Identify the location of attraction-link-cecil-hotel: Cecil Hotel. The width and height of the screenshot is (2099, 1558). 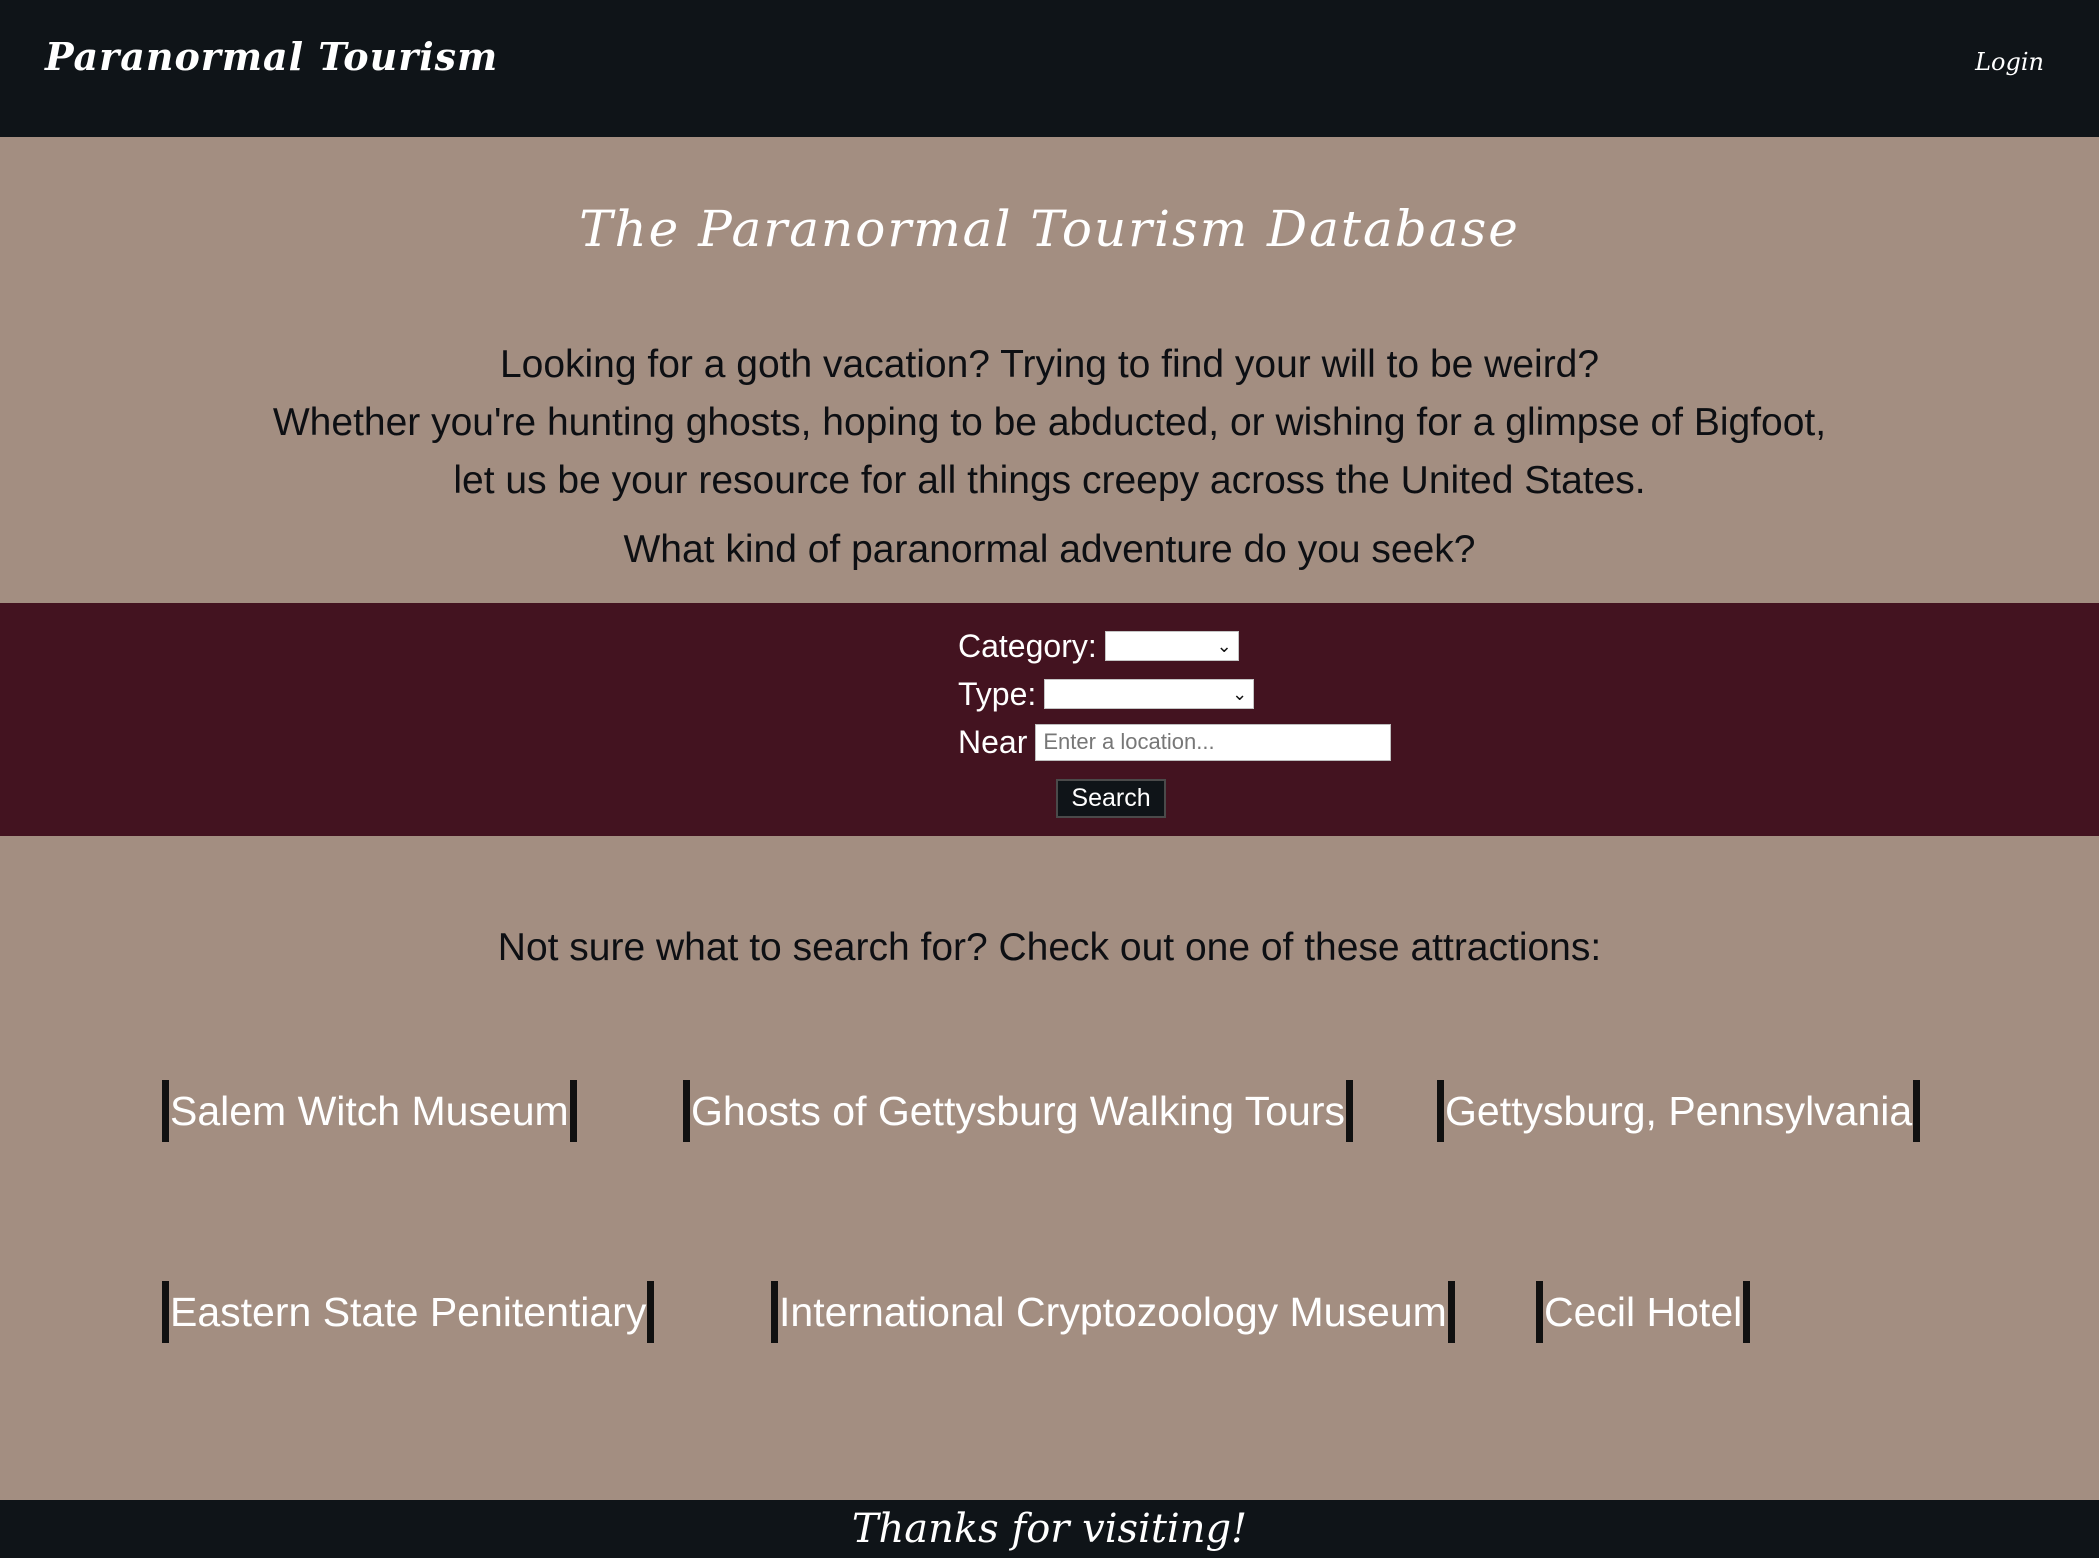
(1643, 1312).